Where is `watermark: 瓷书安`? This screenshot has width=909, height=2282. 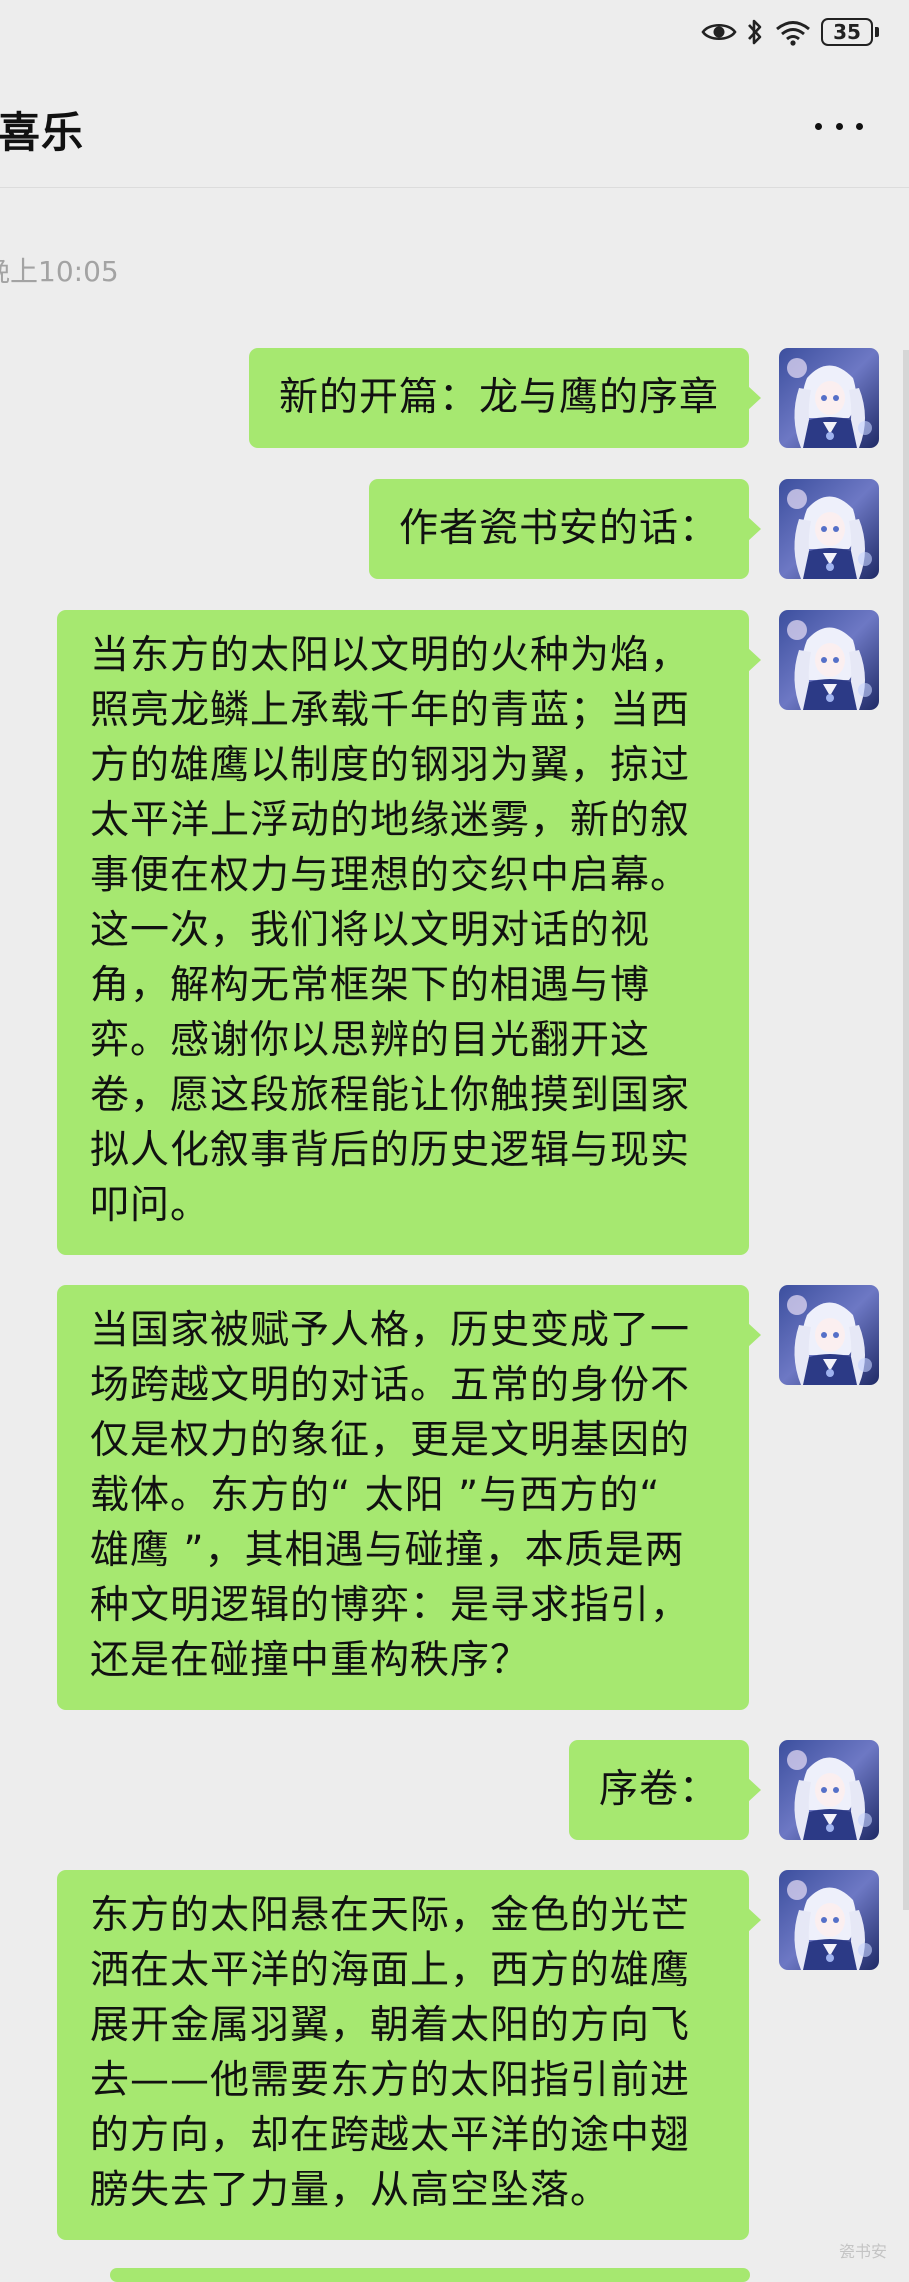
watermark: 瓷书安 is located at coordinates (862, 2251).